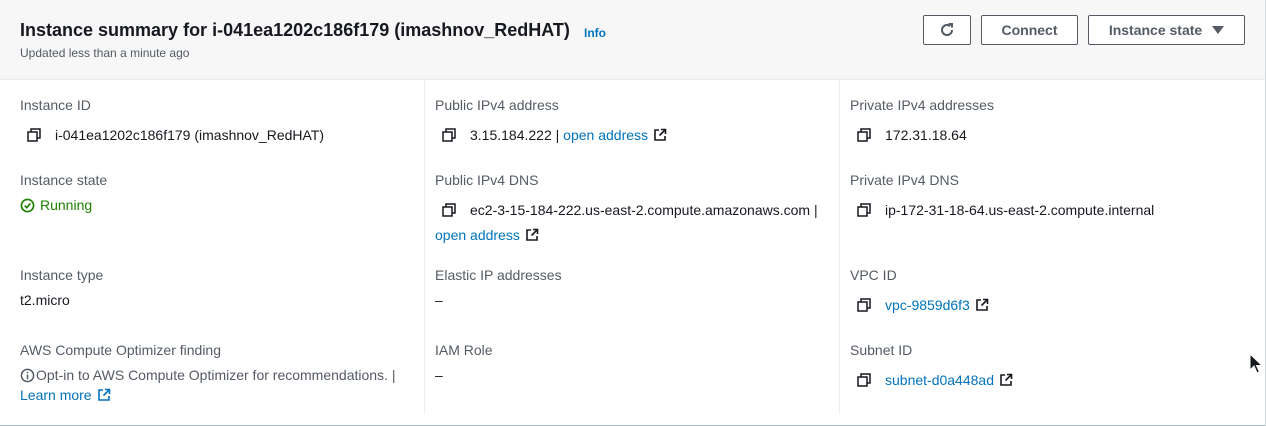  What do you see at coordinates (873, 275) in the screenshot?
I see `vpc-id-label: VPC ID` at bounding box center [873, 275].